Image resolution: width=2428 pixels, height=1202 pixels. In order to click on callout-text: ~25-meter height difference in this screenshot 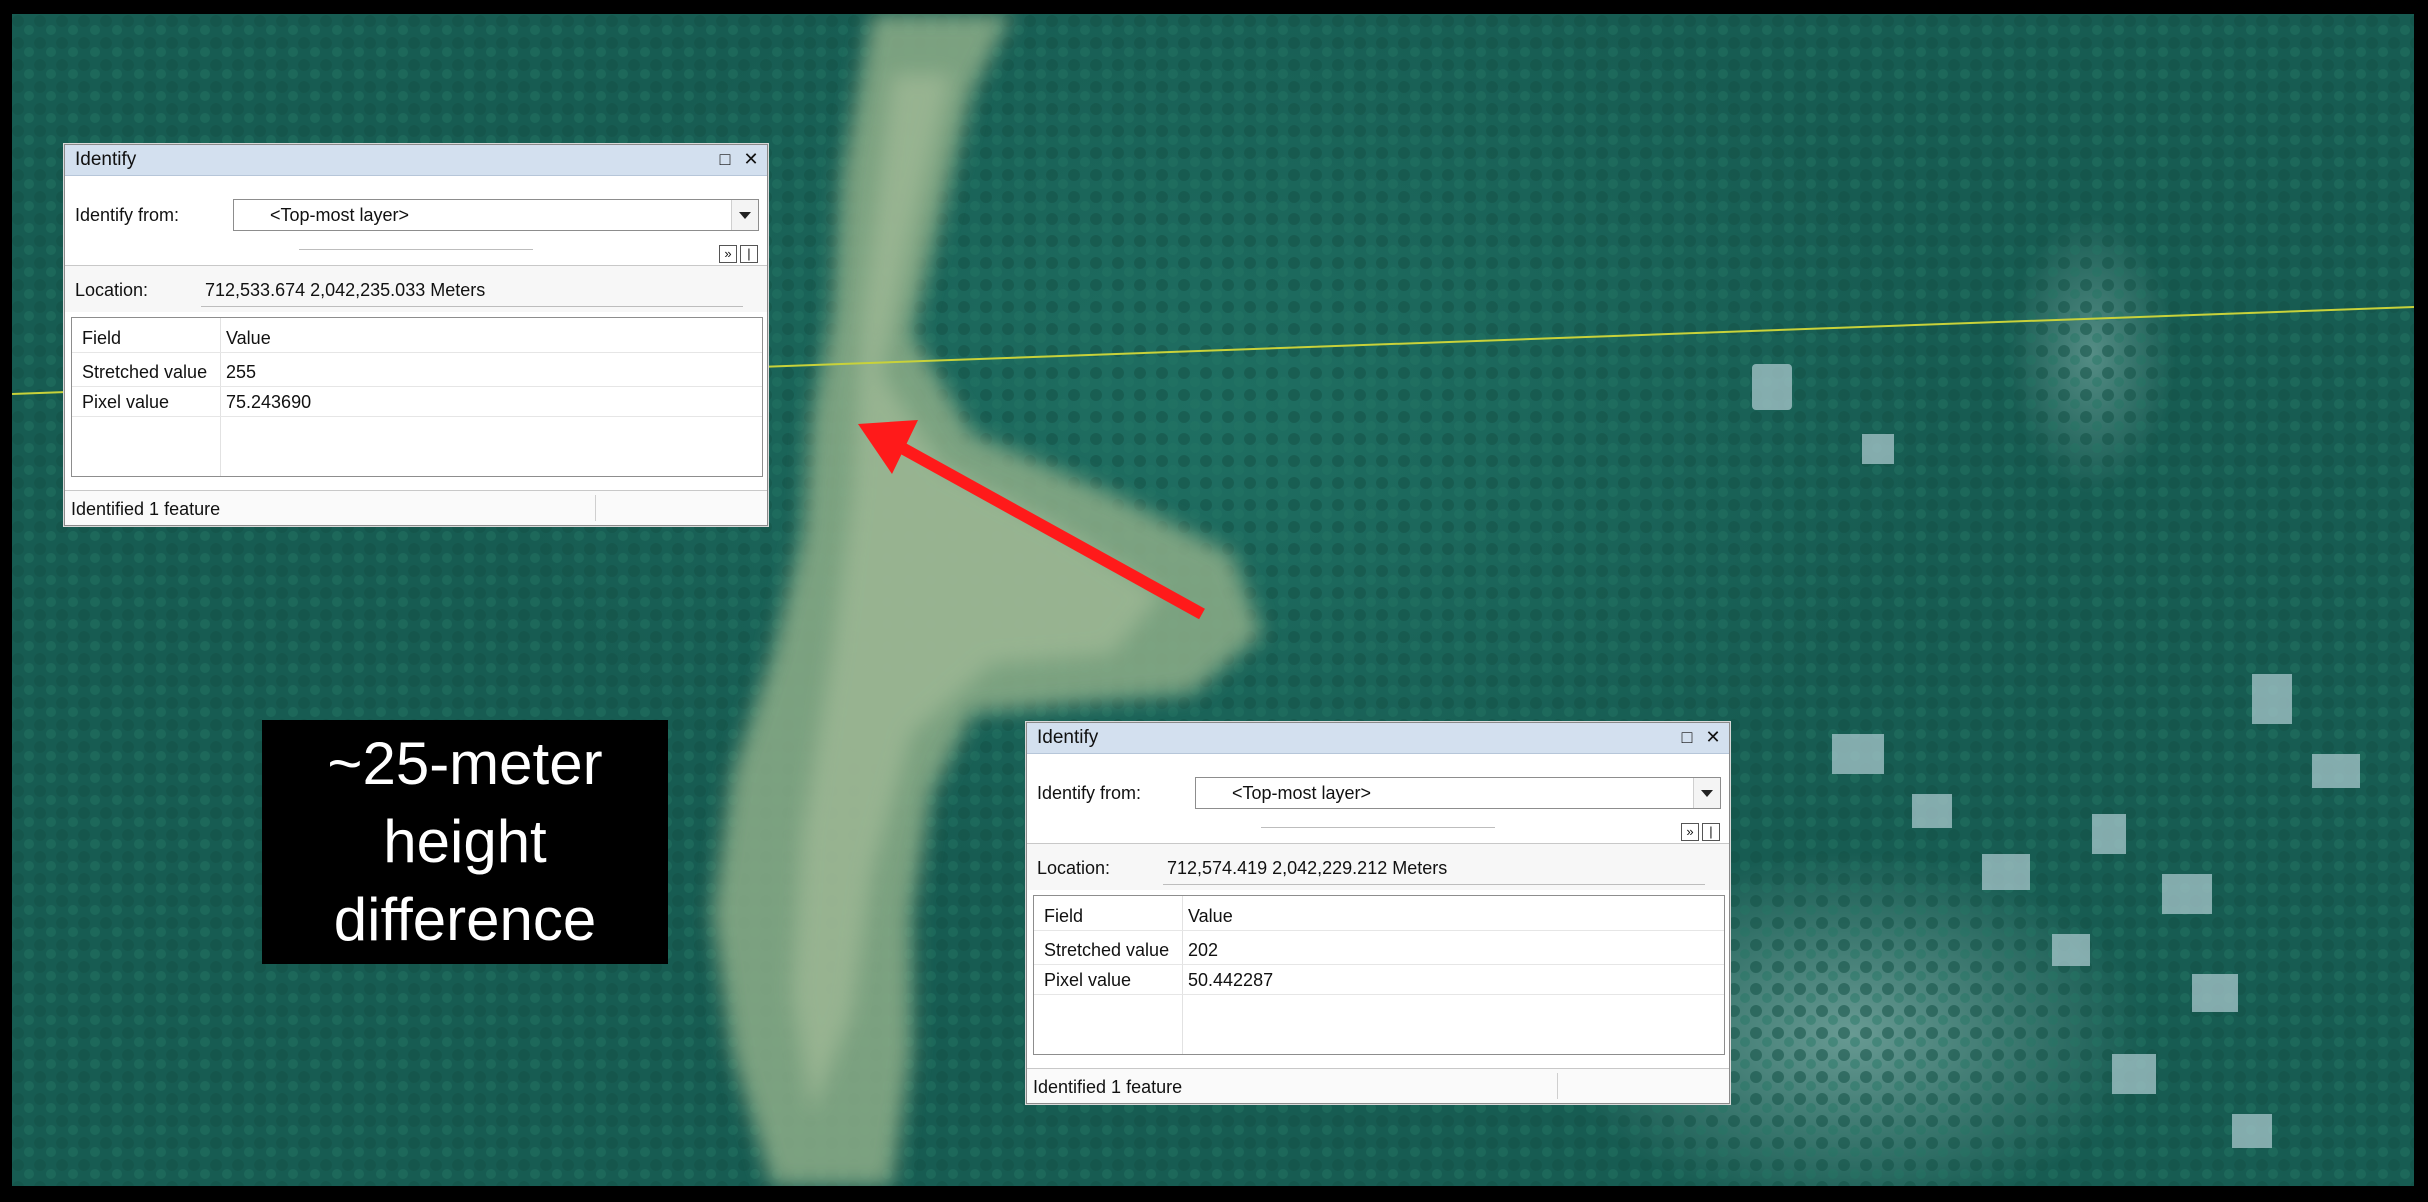, I will do `click(465, 841)`.